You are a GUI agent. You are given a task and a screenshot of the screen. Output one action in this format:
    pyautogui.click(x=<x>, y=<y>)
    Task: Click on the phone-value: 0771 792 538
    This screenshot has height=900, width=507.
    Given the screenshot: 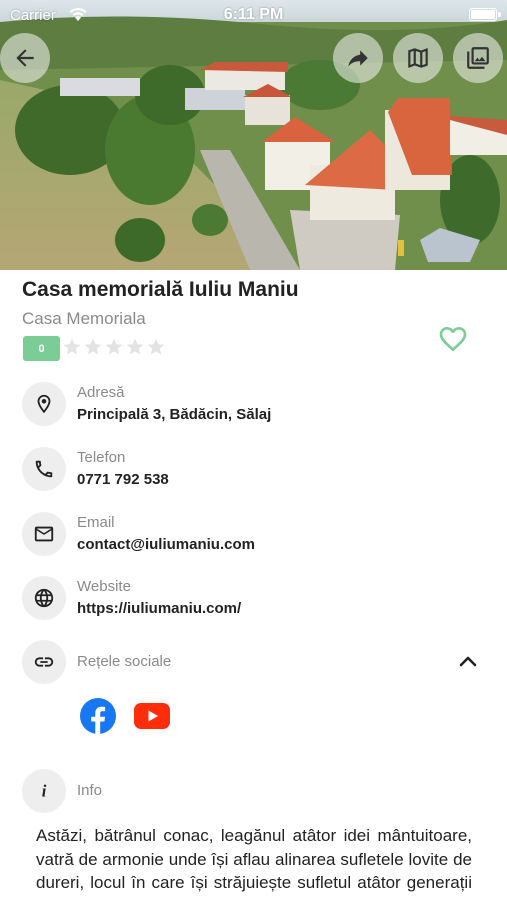 What is the action you would take?
    pyautogui.click(x=123, y=479)
    